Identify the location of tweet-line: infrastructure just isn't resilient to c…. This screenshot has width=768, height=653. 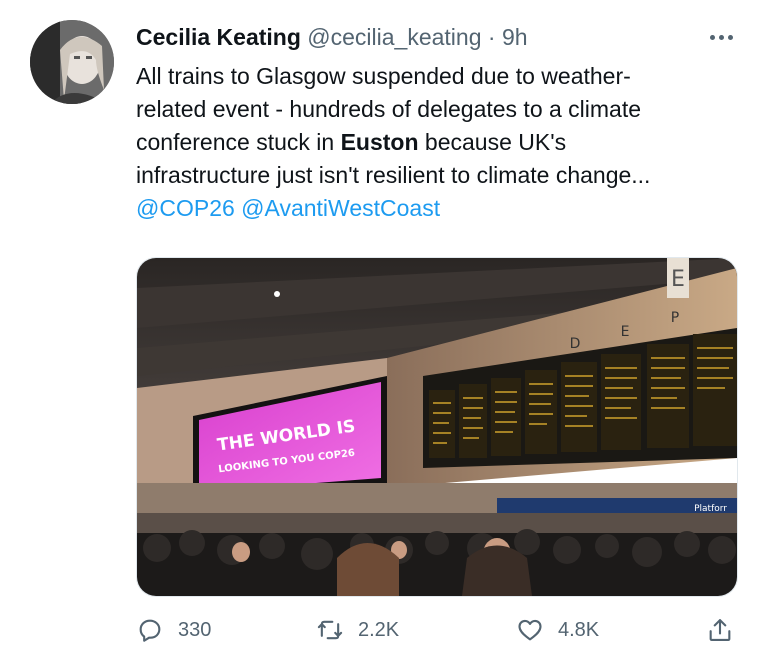
(393, 175).